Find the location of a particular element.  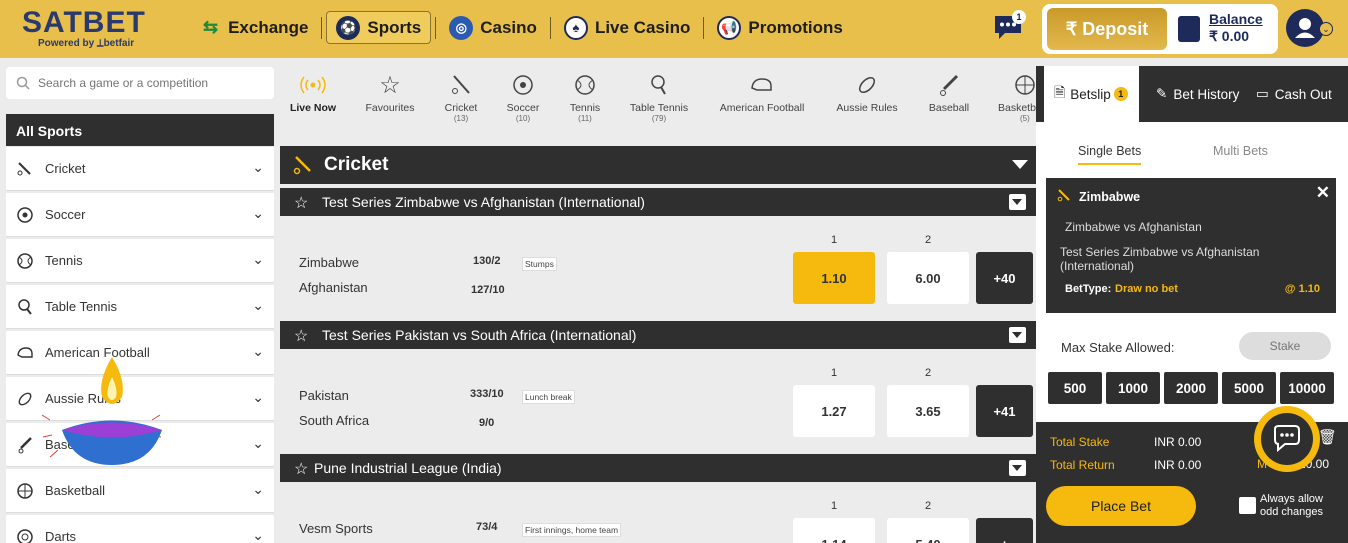

quick-stake-2000: 2000 is located at coordinates (1191, 388).